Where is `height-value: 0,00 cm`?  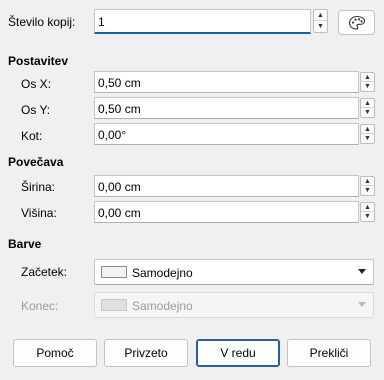 height-value: 0,00 cm is located at coordinates (119, 213).